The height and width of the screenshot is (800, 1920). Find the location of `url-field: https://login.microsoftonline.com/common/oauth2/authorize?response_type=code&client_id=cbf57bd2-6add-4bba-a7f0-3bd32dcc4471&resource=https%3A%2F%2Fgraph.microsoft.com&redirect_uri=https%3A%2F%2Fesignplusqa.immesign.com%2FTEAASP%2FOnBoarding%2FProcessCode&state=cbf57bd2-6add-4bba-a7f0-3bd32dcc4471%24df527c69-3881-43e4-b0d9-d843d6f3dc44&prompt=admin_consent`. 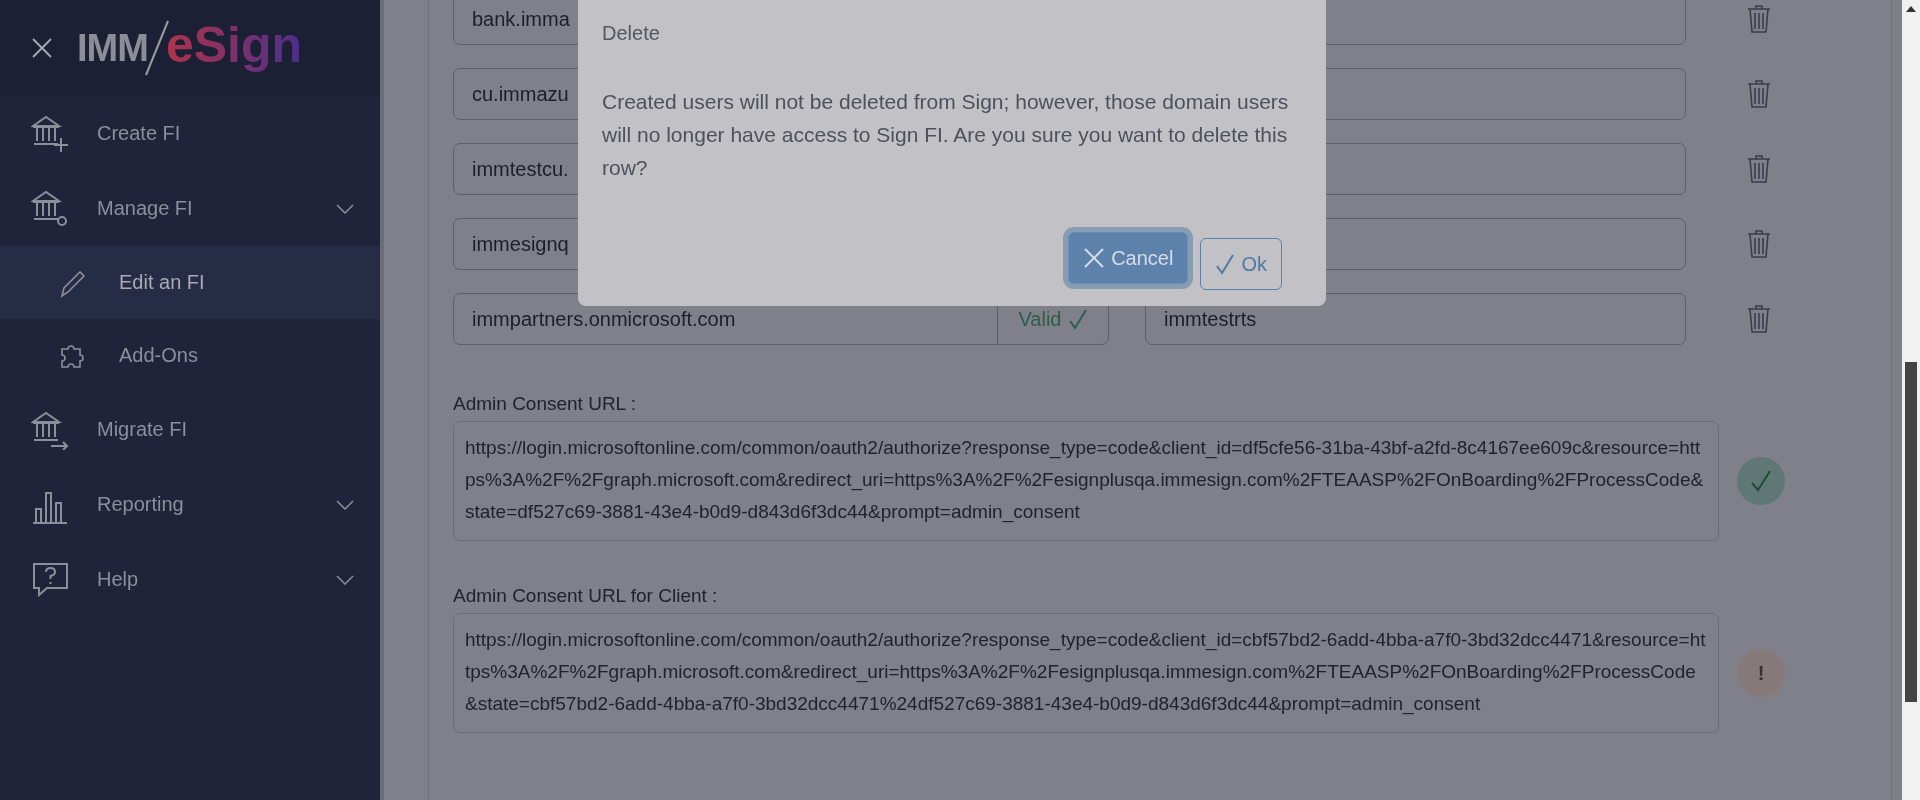

url-field: https://login.microsoftonline.com/common/oauth2/authorize?response_type=code&client_id=cbf57bd2-6add-4bba-a7f0-3bd32dcc4471&resource=https%3A%2F%2Fgraph.microsoft.com&redirect_uri=https%3A%2F%2Fesignplusqa.immesign.com%2FTEAASP%2FOnBoarding%2FProcessCode&state=cbf57bd2-6add-4bba-a7f0-3bd32dcc4471%24df527c69-3881-43e4-b0d9-d843d6f3dc44&prompt=admin_consent is located at coordinates (1086, 673).